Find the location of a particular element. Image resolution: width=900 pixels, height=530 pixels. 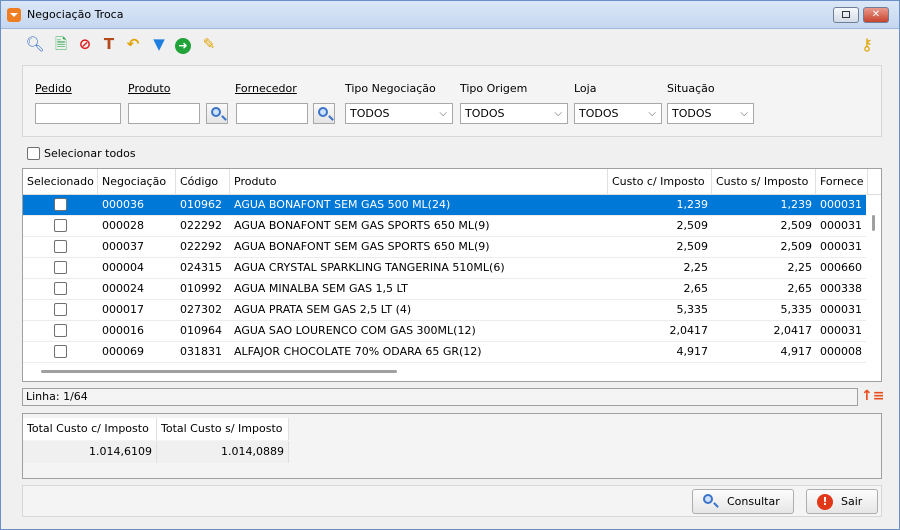

column-header-negociacao: Negociação is located at coordinates (137, 182).